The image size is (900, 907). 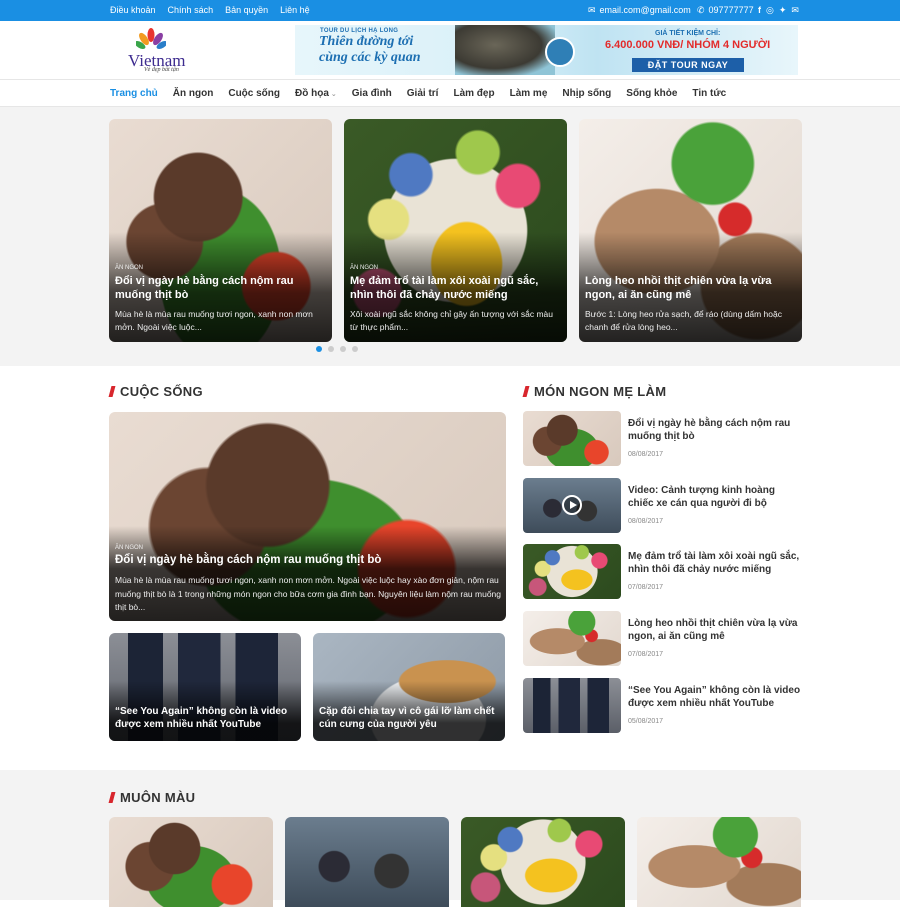 I want to click on slider-dot-active, so click(x=319, y=349).